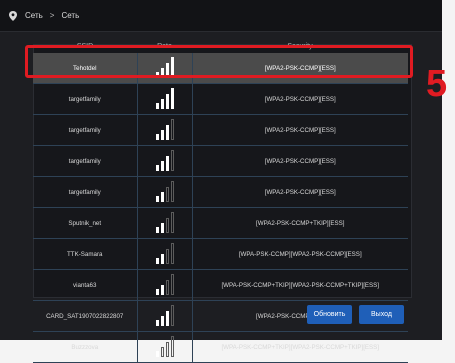 This screenshot has width=455, height=363. I want to click on table-row: Sputnik_net [WPA2-PSK-CCMP+TKIP][ESS], so click(220, 223).